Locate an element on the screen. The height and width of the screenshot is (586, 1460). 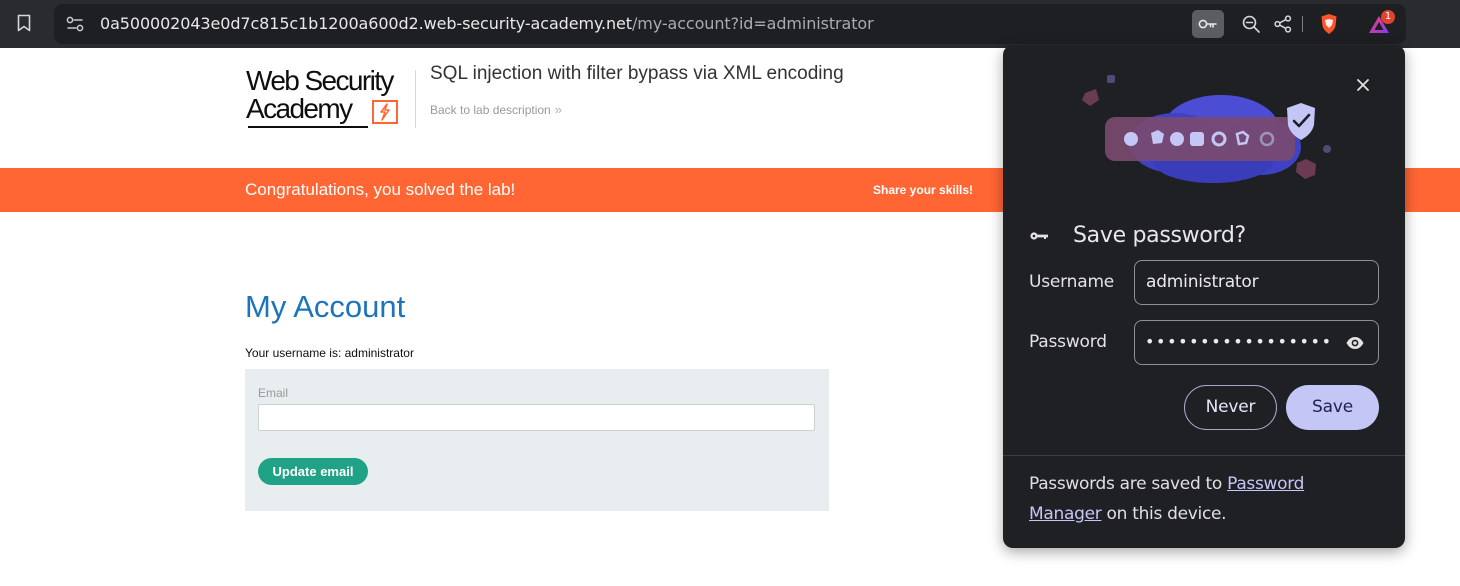
logo-underline is located at coordinates (308, 127).